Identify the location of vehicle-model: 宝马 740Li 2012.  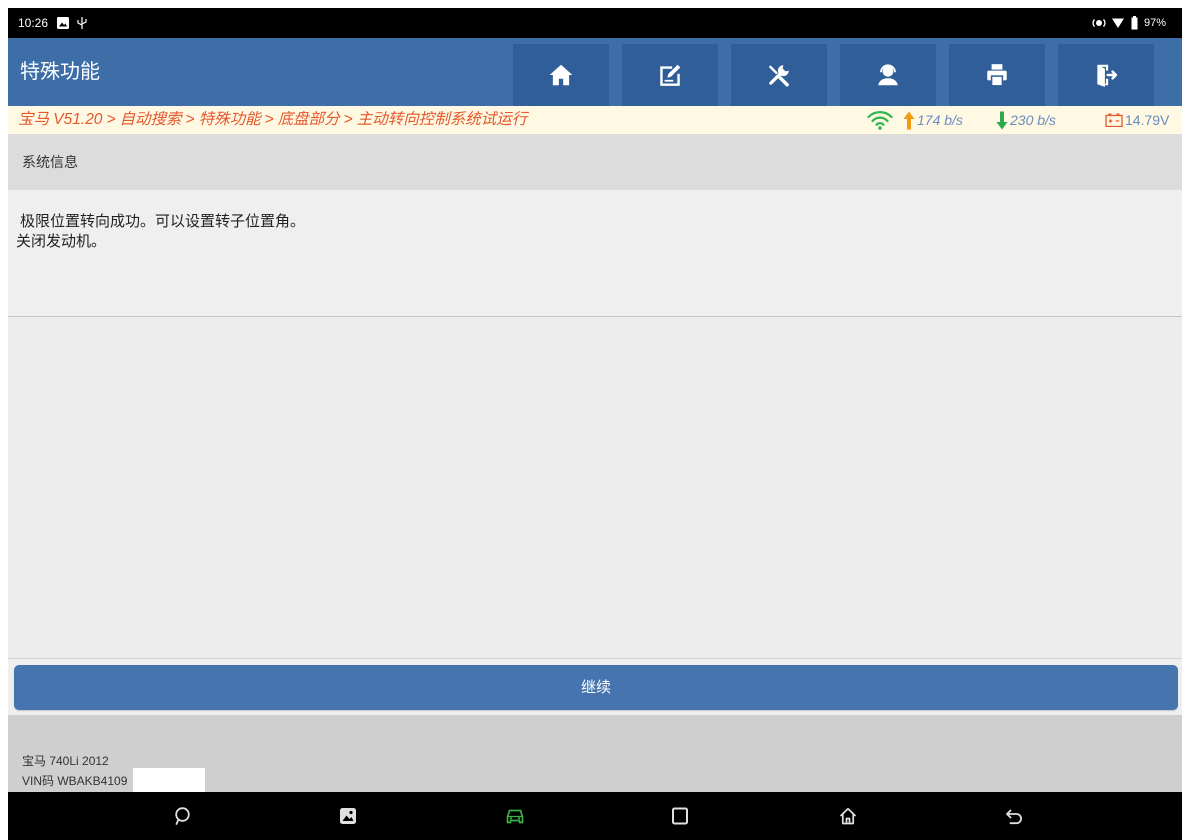
(65, 761).